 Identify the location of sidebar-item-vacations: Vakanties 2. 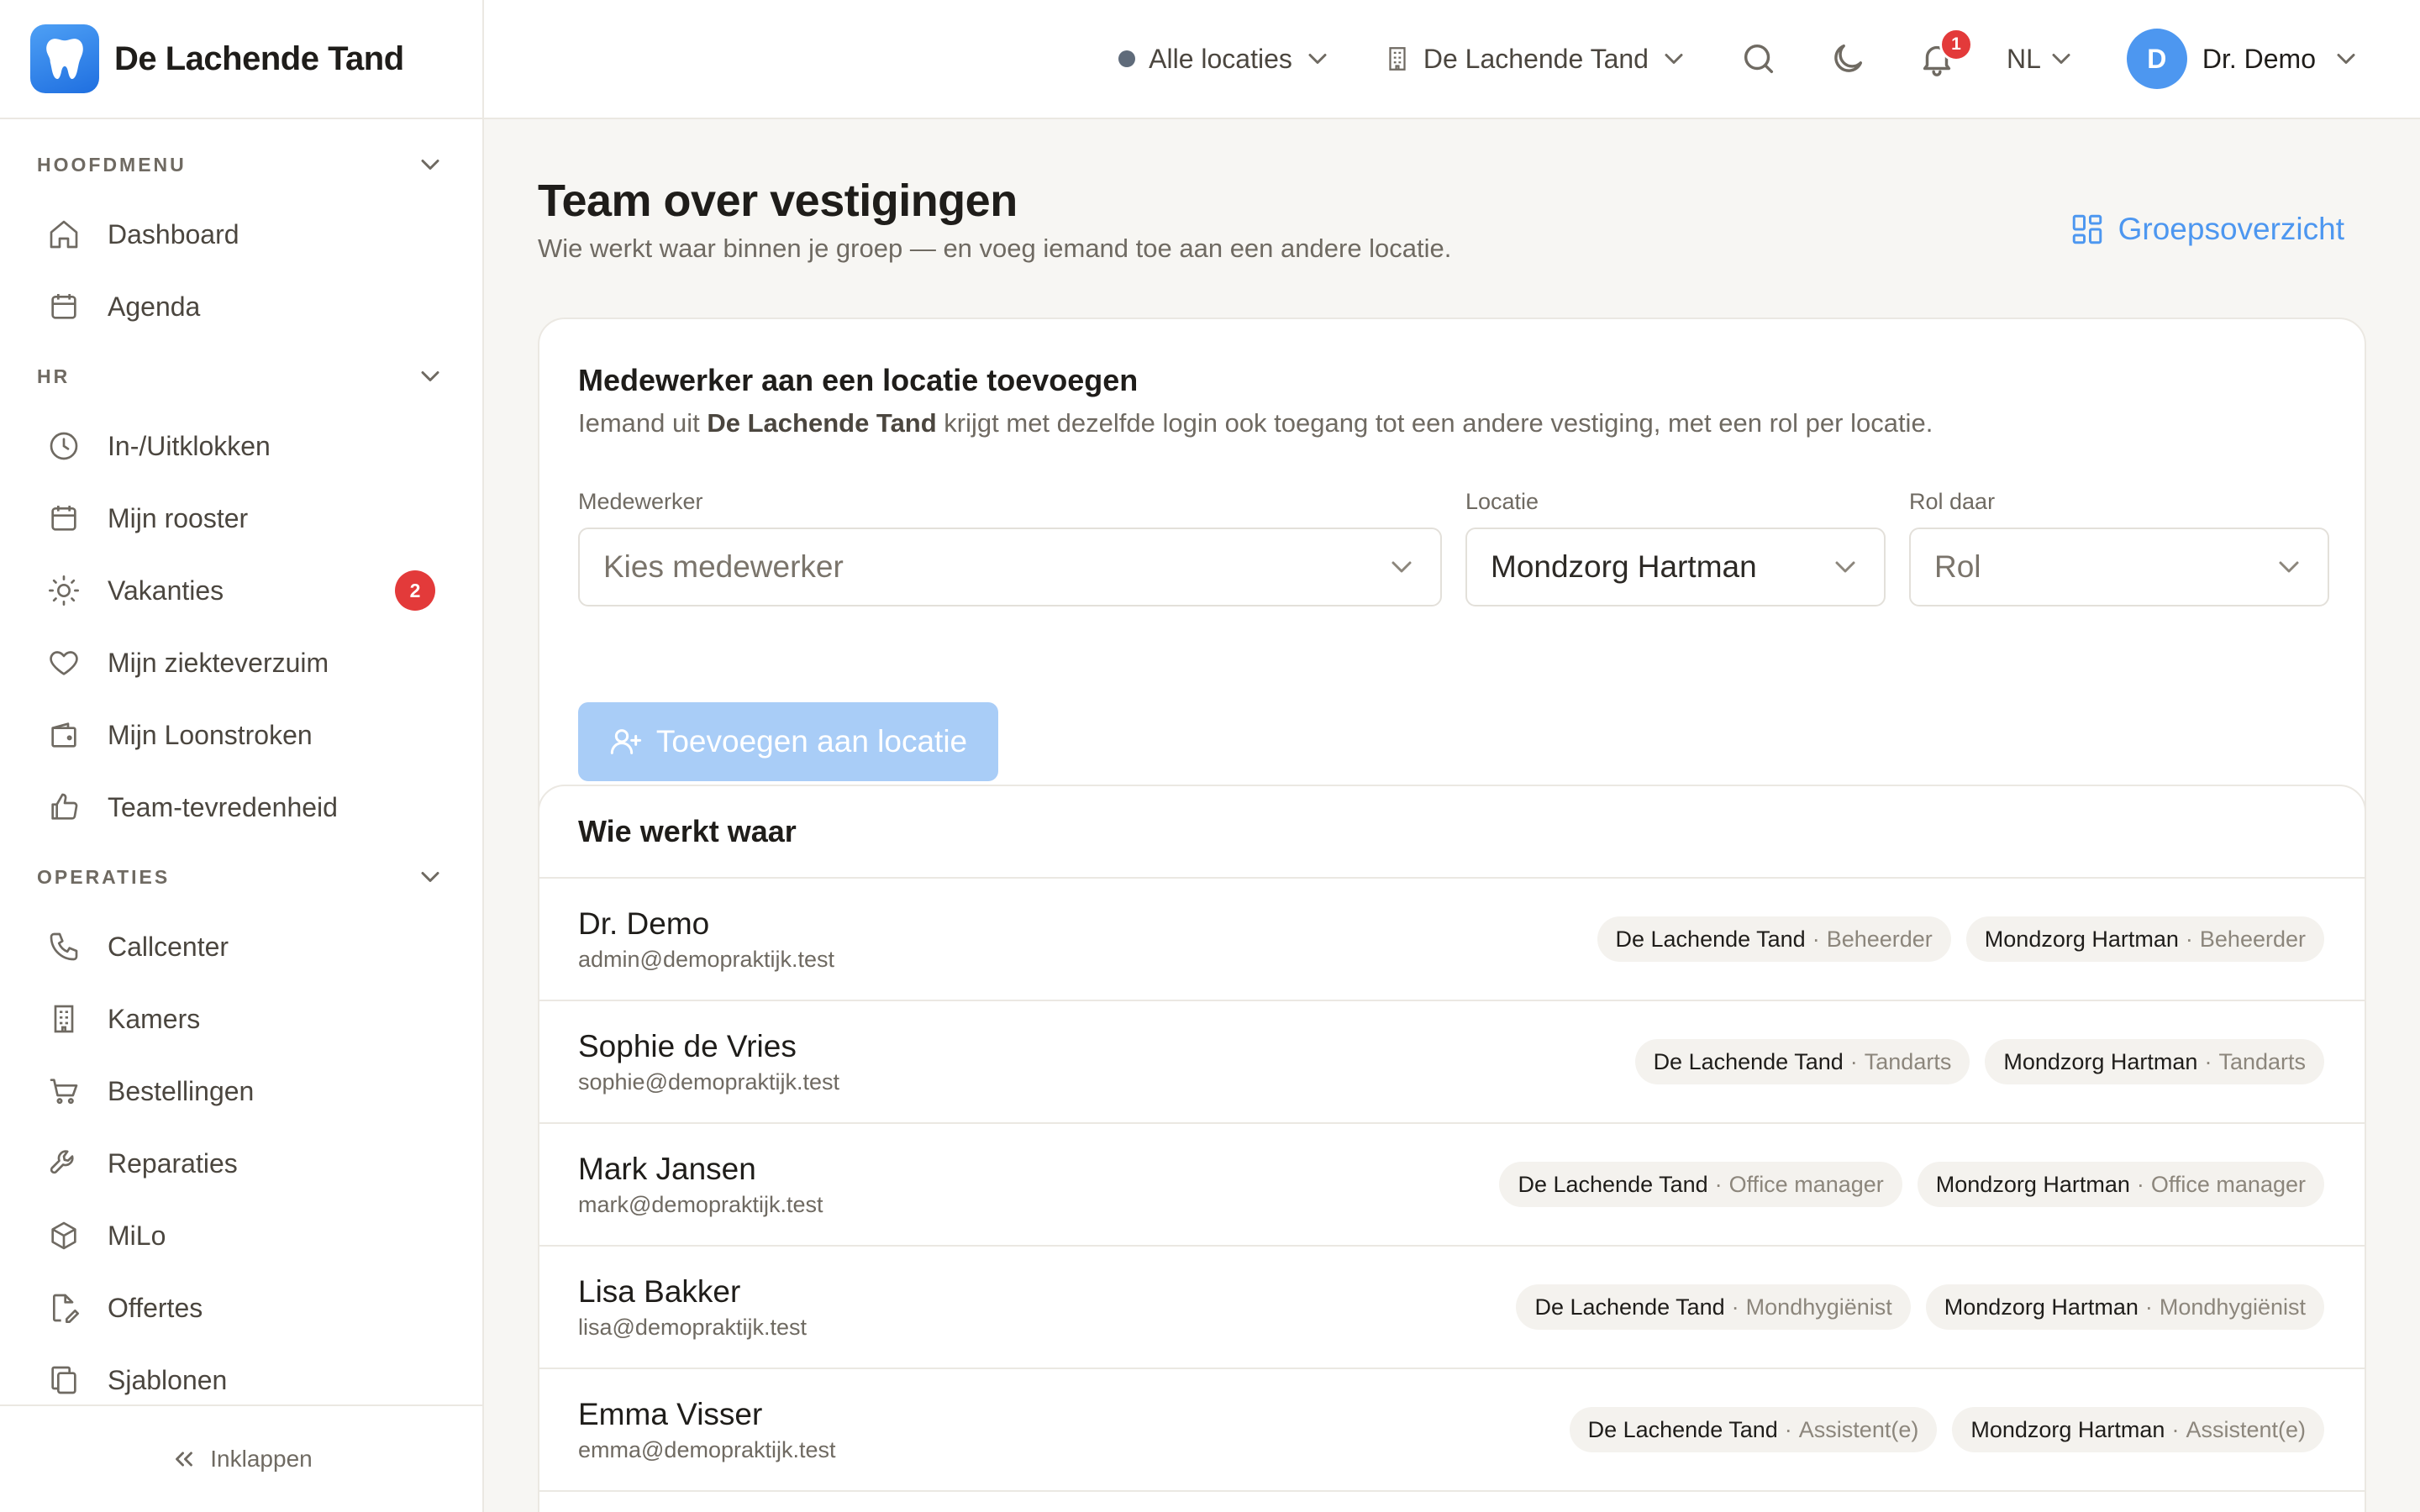
(241, 590).